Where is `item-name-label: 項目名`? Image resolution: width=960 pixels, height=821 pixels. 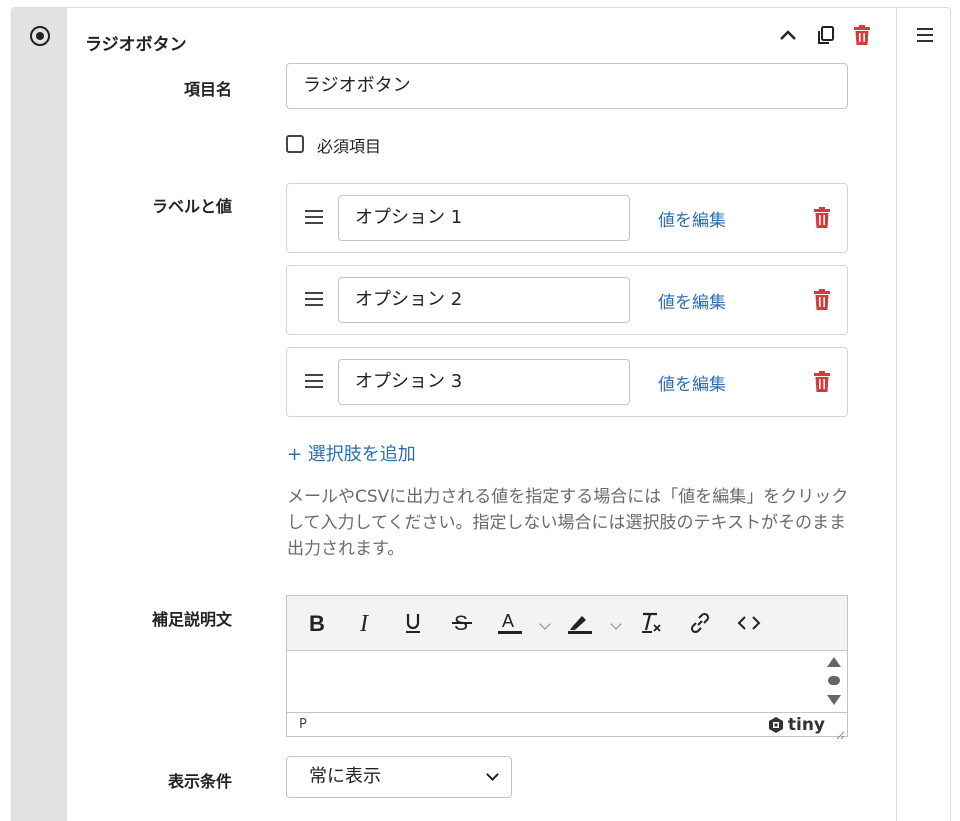
item-name-label: 項目名 is located at coordinates (207, 89).